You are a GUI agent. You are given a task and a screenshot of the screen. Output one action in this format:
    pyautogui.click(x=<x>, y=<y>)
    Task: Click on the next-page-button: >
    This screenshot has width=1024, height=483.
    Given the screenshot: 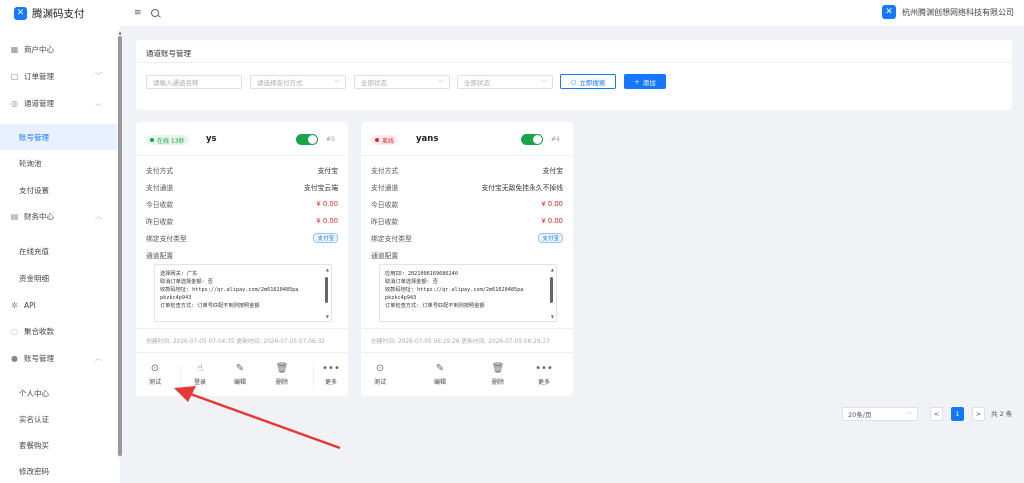 What is the action you would take?
    pyautogui.click(x=978, y=414)
    